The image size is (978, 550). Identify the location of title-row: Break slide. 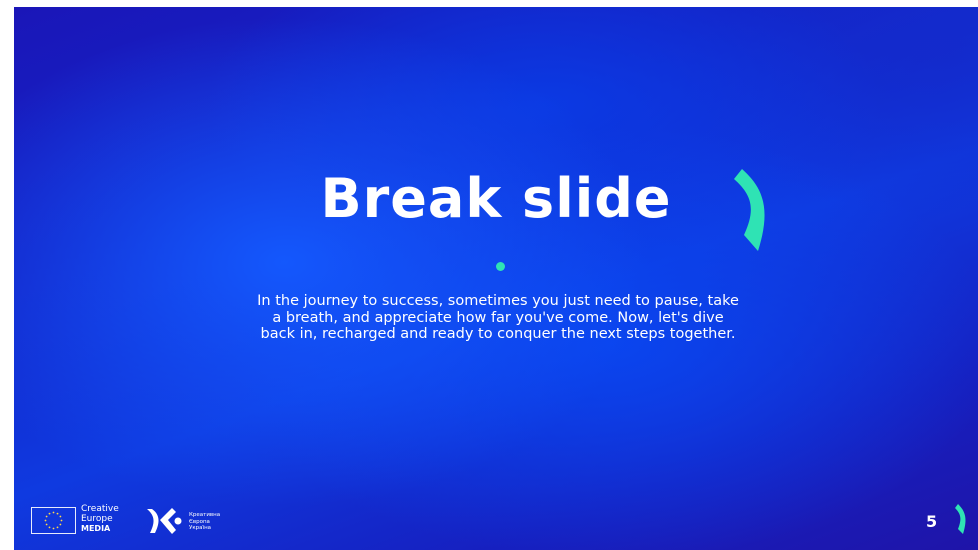
(496, 198).